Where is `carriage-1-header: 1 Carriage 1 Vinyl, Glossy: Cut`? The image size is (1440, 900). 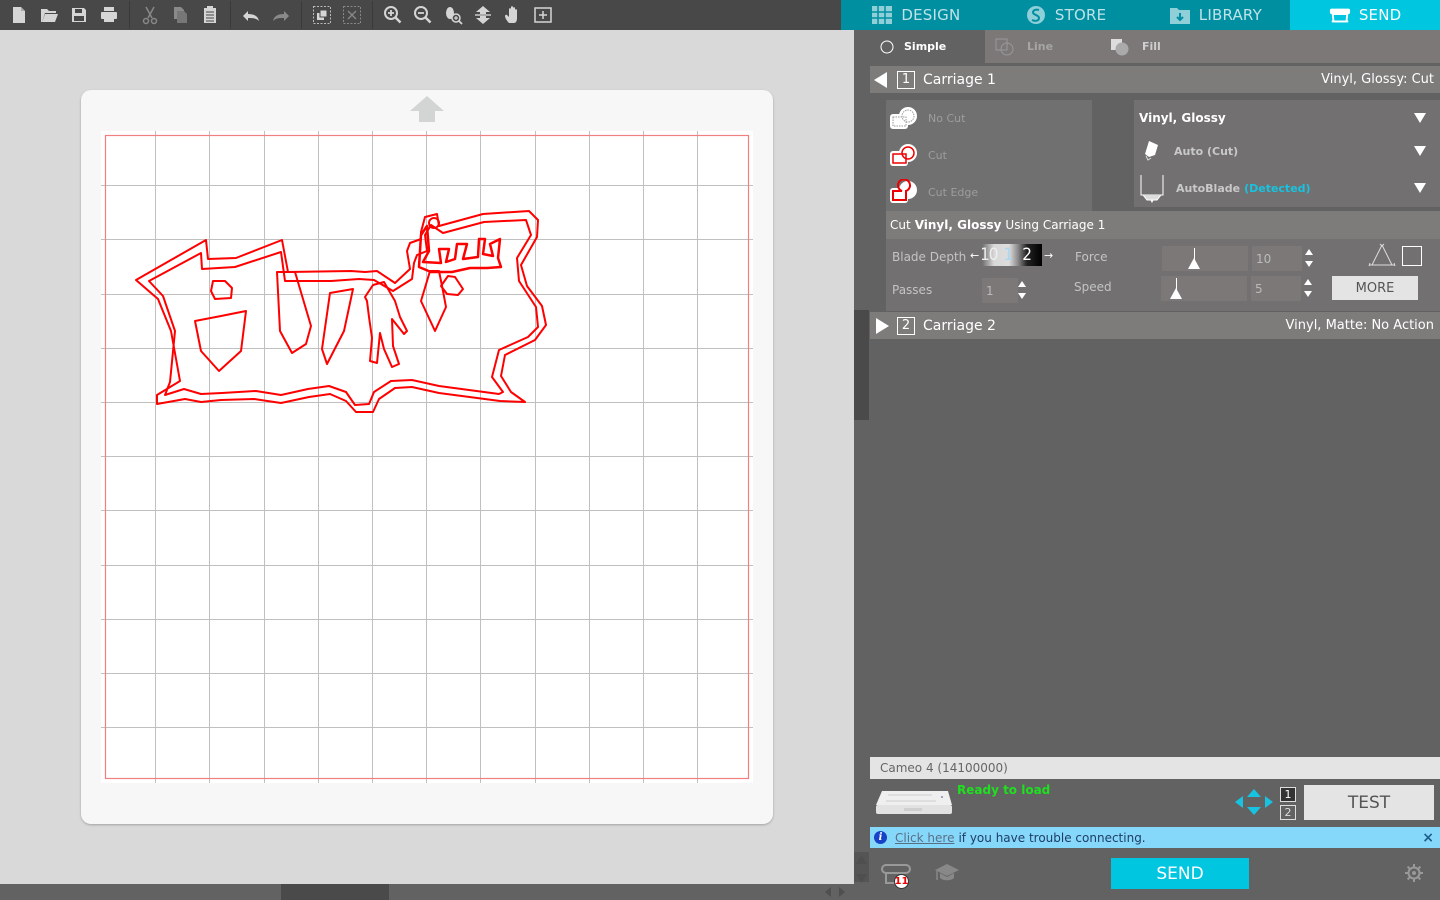 carriage-1-header: 1 Carriage 1 Vinyl, Glossy: Cut is located at coordinates (1155, 79).